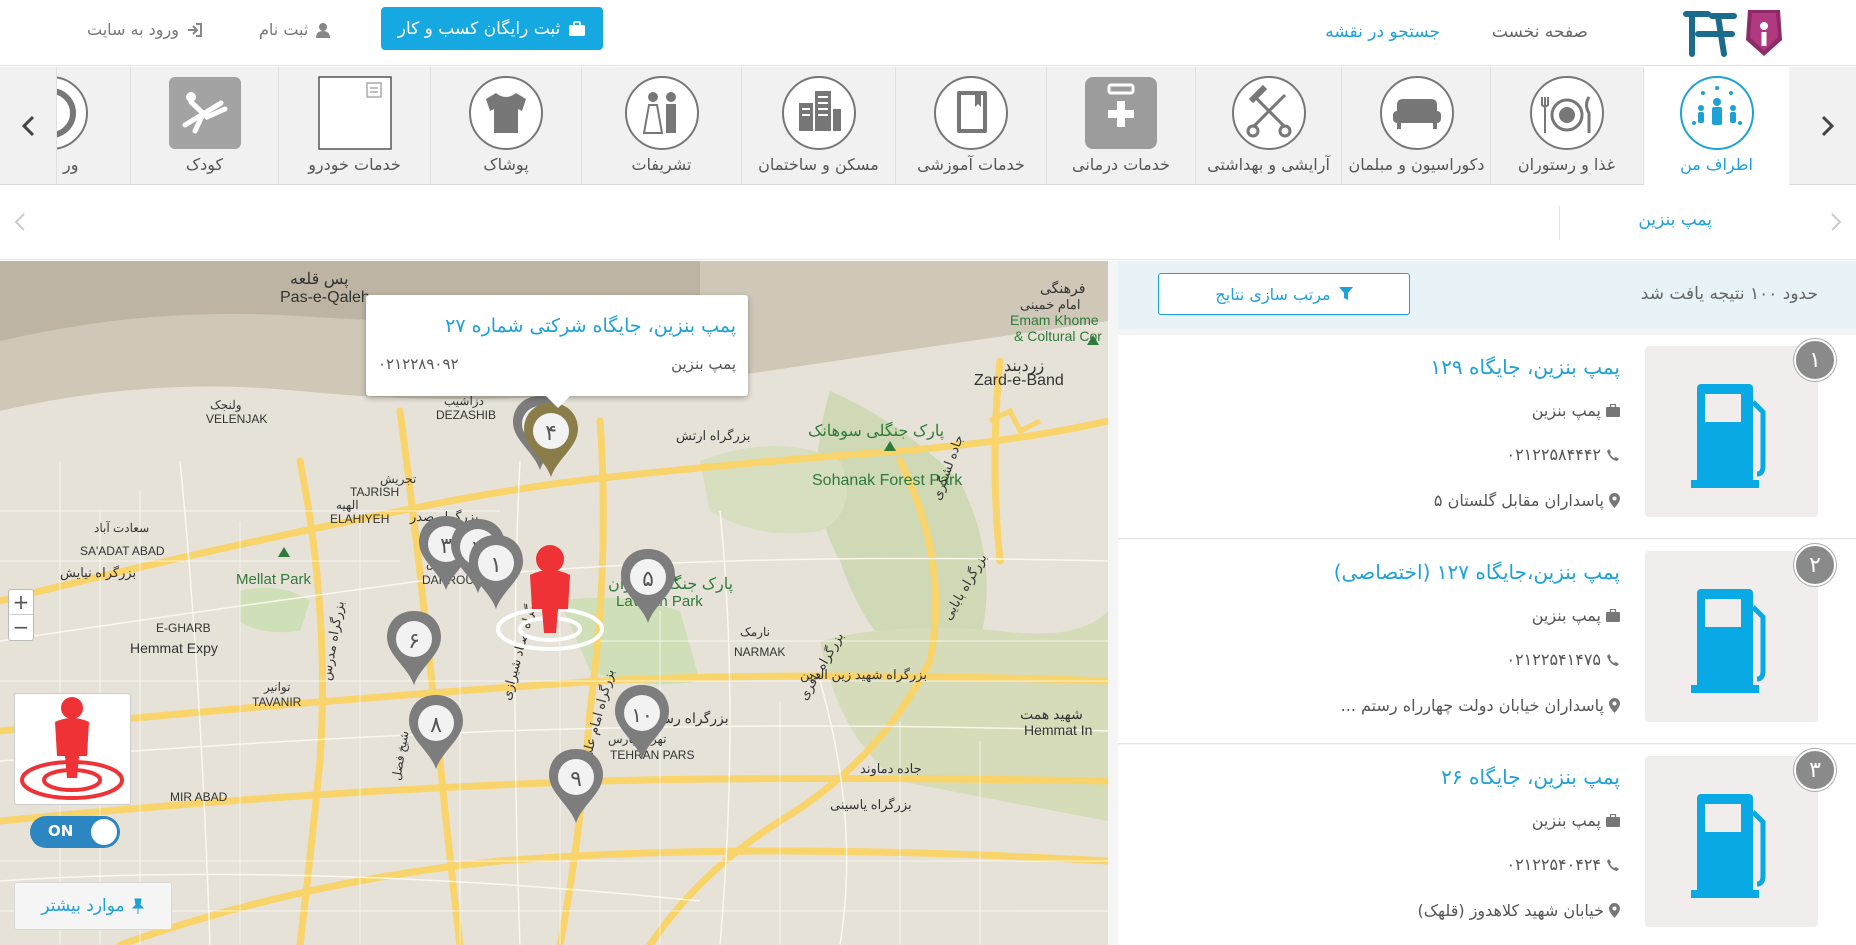 This screenshot has height=945, width=1856. What do you see at coordinates (1525, 367) in the screenshot?
I see `result-title: پمپ بنزین، جایگاه ۱۲۹` at bounding box center [1525, 367].